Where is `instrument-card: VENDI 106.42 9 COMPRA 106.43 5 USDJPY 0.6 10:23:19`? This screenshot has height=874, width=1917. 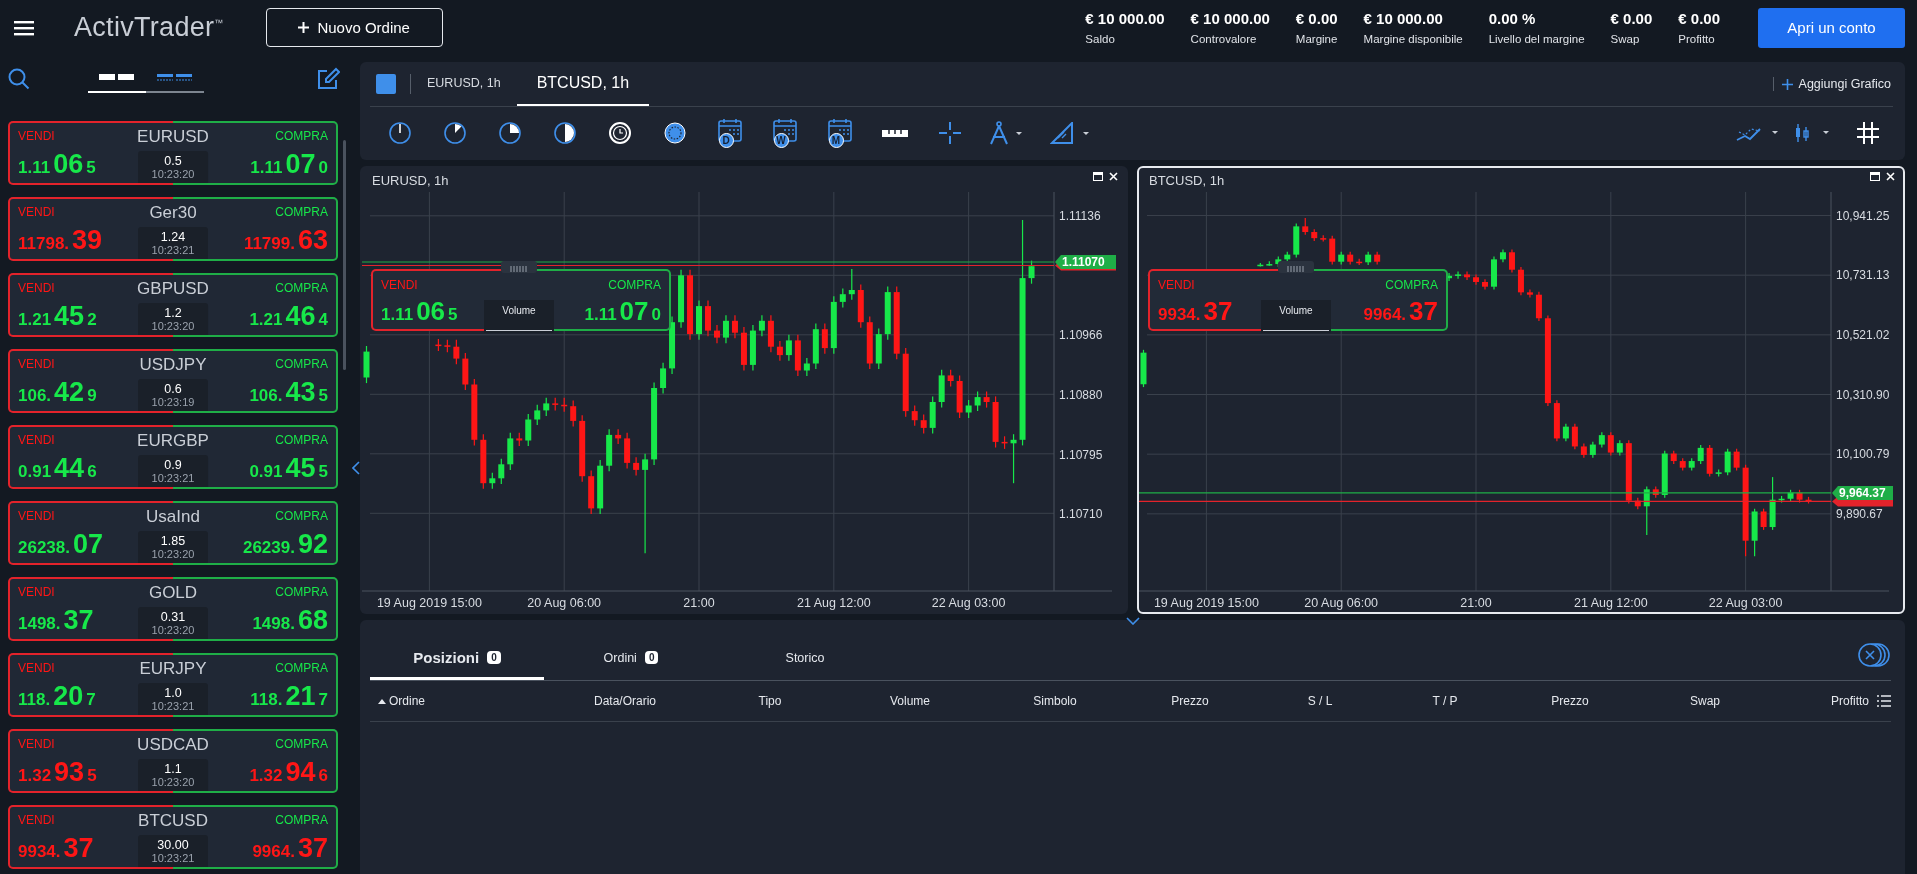
instrument-card: VENDI 106.42 9 COMPRA 106.43 5 USDJPY 0.6 10:23:19 is located at coordinates (173, 381).